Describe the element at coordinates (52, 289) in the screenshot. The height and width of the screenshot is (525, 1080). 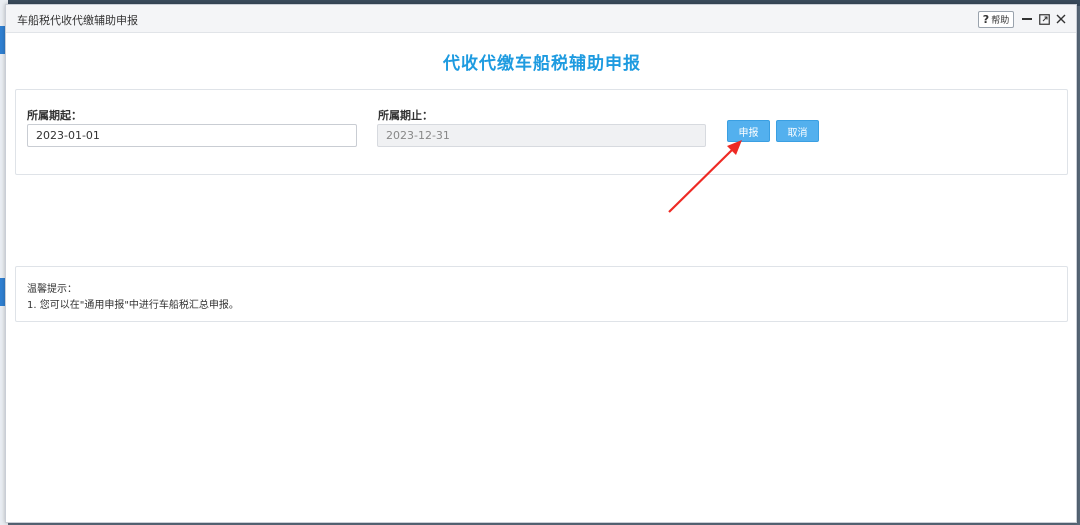
I see `tips-title: 温馨提示：` at that location.